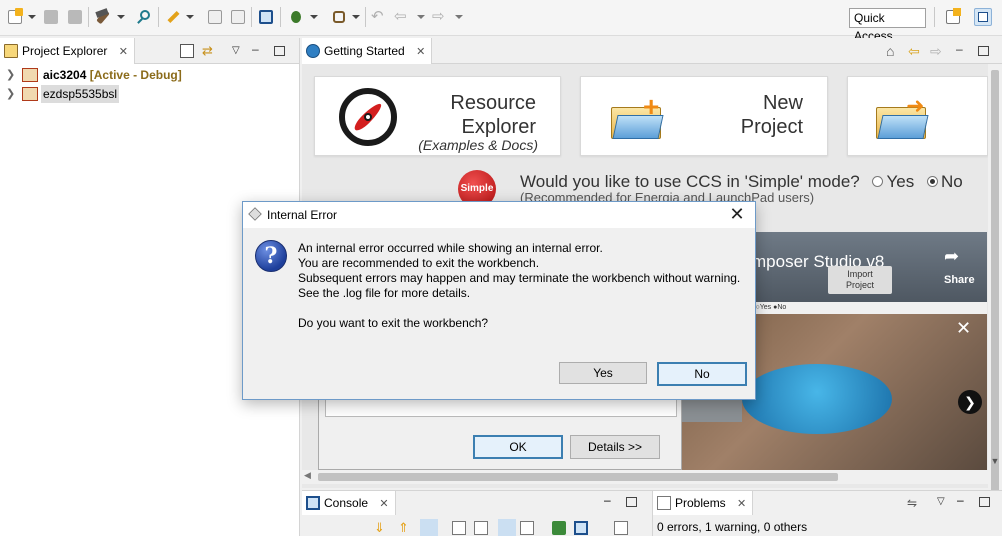 Image resolution: width=1002 pixels, height=536 pixels. Describe the element at coordinates (477, 513) in the screenshot. I see `console-pane: Console ✕ – ⇓ ⇑` at that location.